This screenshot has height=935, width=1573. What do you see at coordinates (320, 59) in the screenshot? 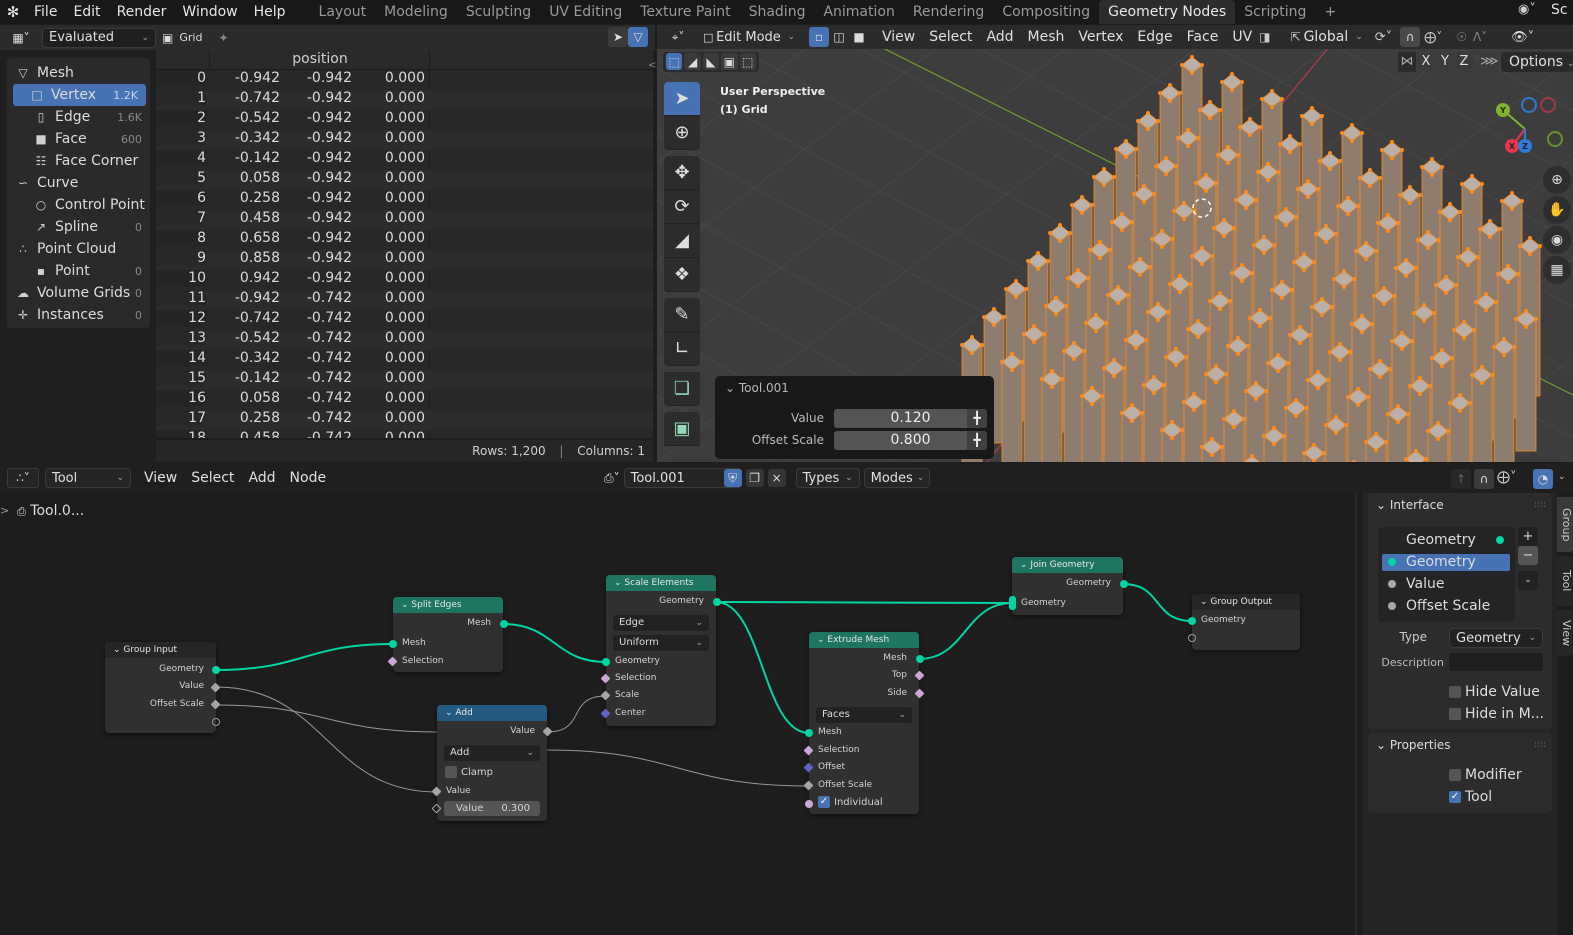
I see `column-header-position: position` at bounding box center [320, 59].